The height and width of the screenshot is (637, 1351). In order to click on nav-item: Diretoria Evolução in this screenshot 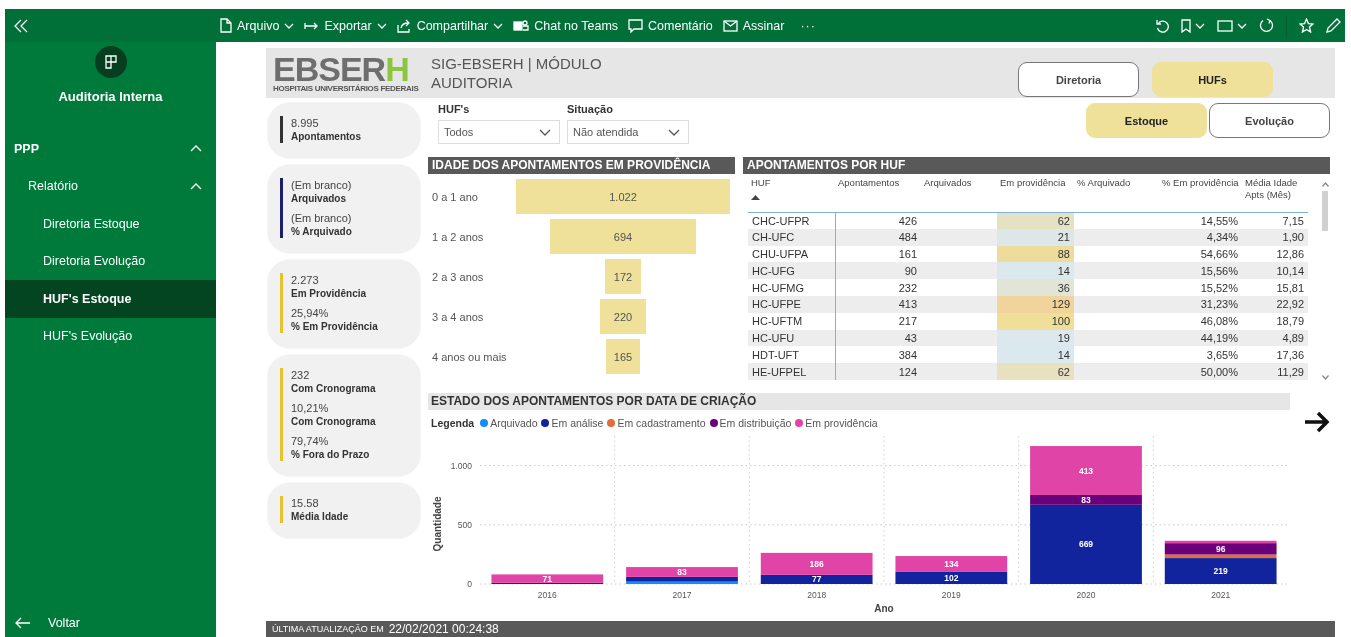, I will do `click(110, 261)`.